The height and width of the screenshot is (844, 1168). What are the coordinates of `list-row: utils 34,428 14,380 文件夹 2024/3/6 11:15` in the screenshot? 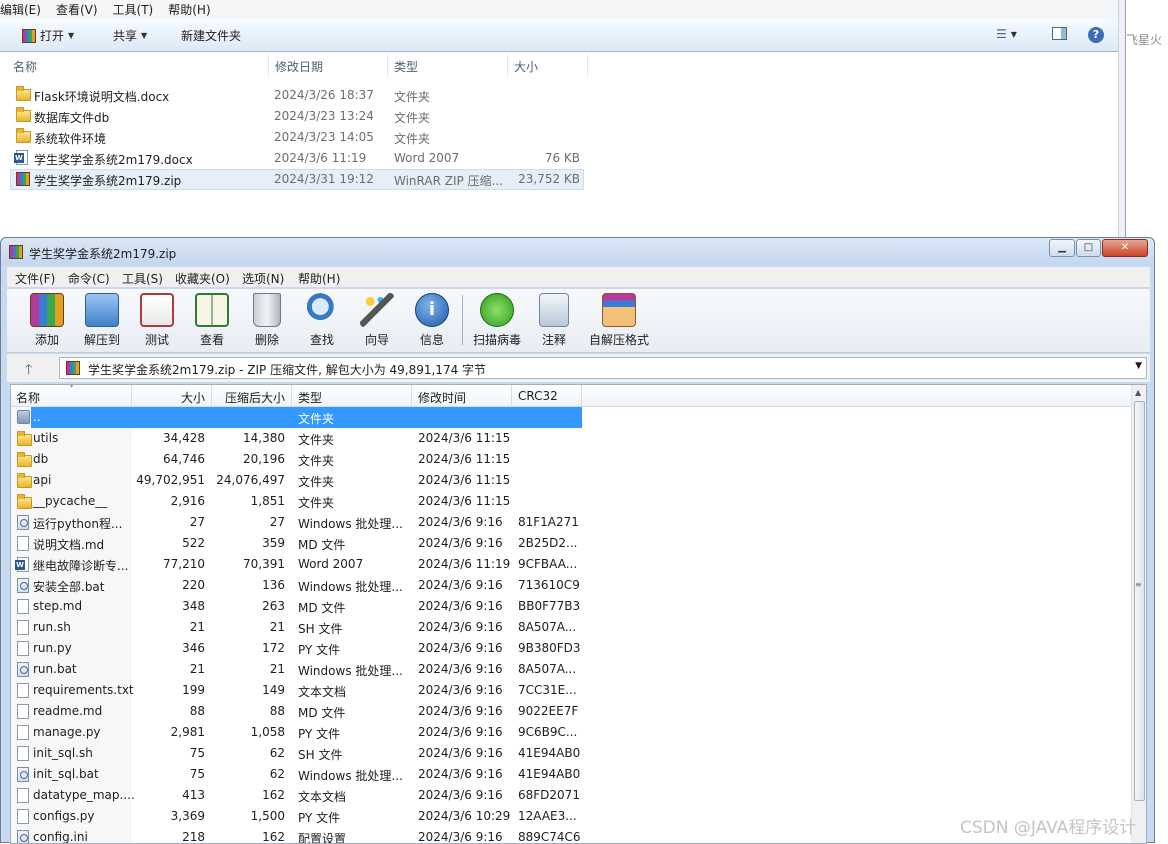 It's located at (571, 438).